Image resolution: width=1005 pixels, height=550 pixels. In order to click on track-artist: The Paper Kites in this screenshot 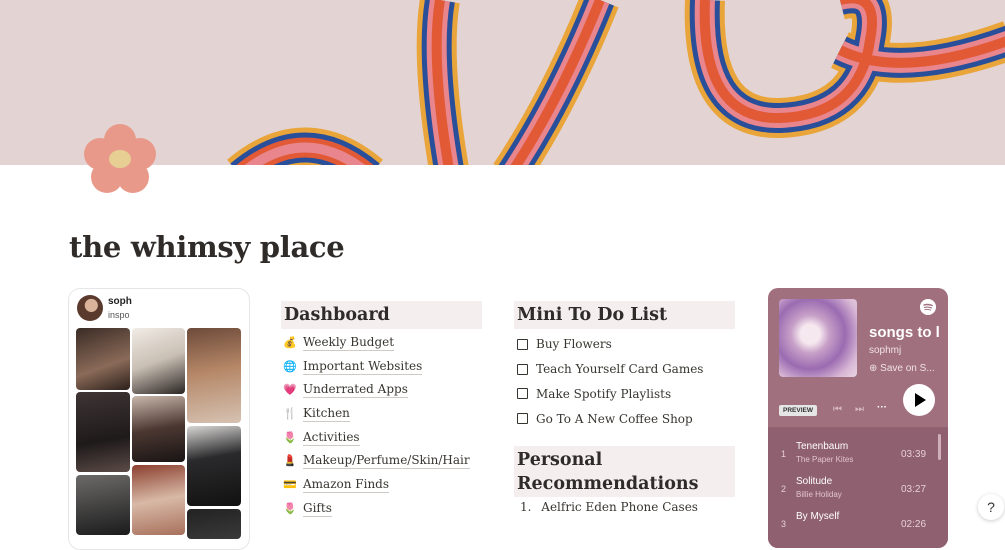, I will do `click(825, 459)`.